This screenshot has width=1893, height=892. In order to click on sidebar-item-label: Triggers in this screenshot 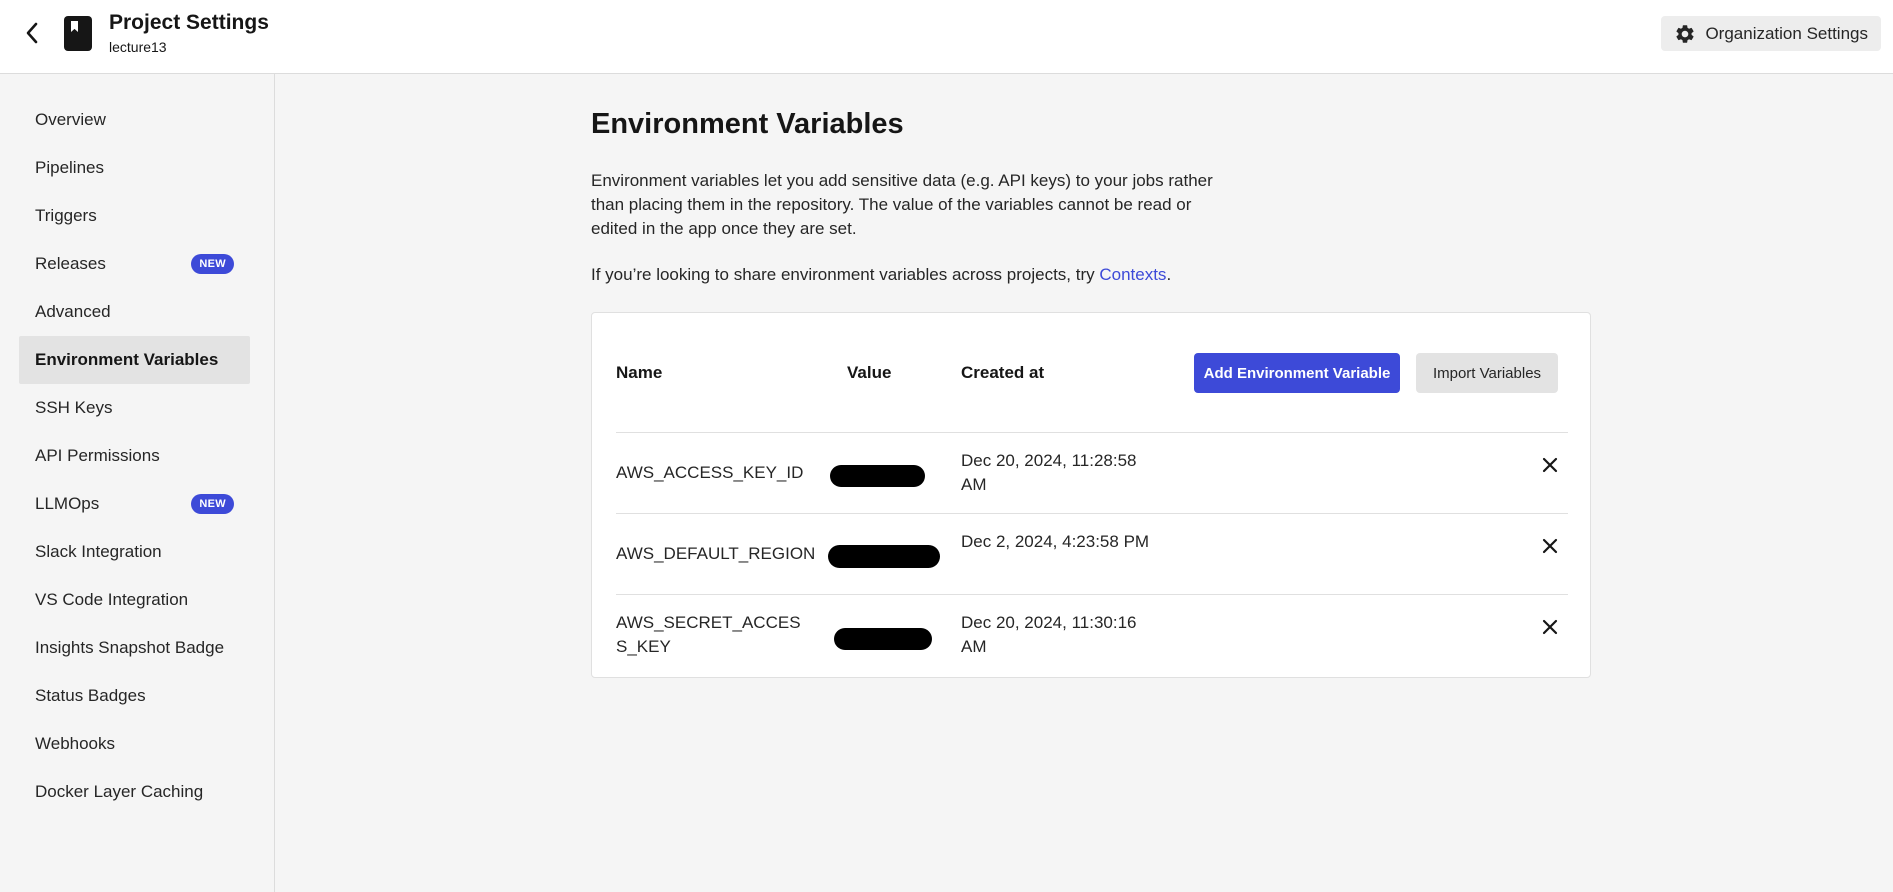, I will do `click(66, 215)`.